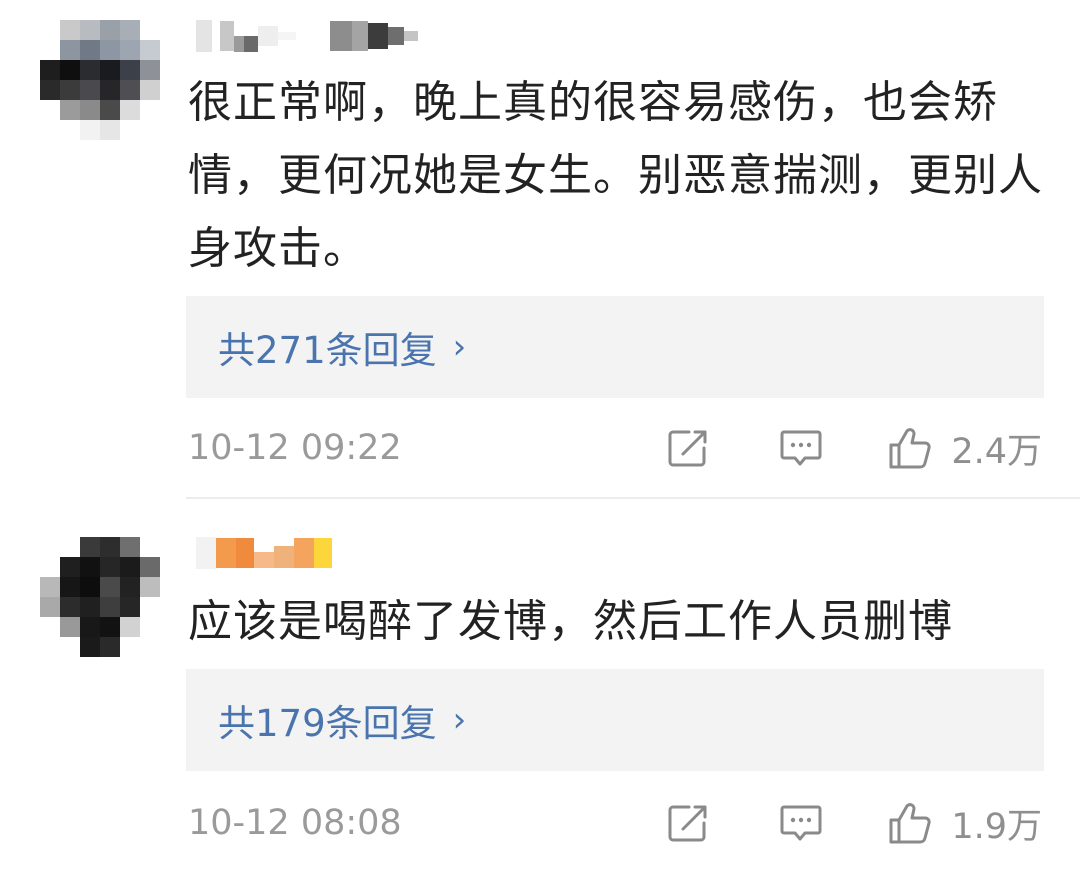 The image size is (1080, 881). Describe the element at coordinates (295, 448) in the screenshot. I see `comment-time: 10-12 09:22` at that location.